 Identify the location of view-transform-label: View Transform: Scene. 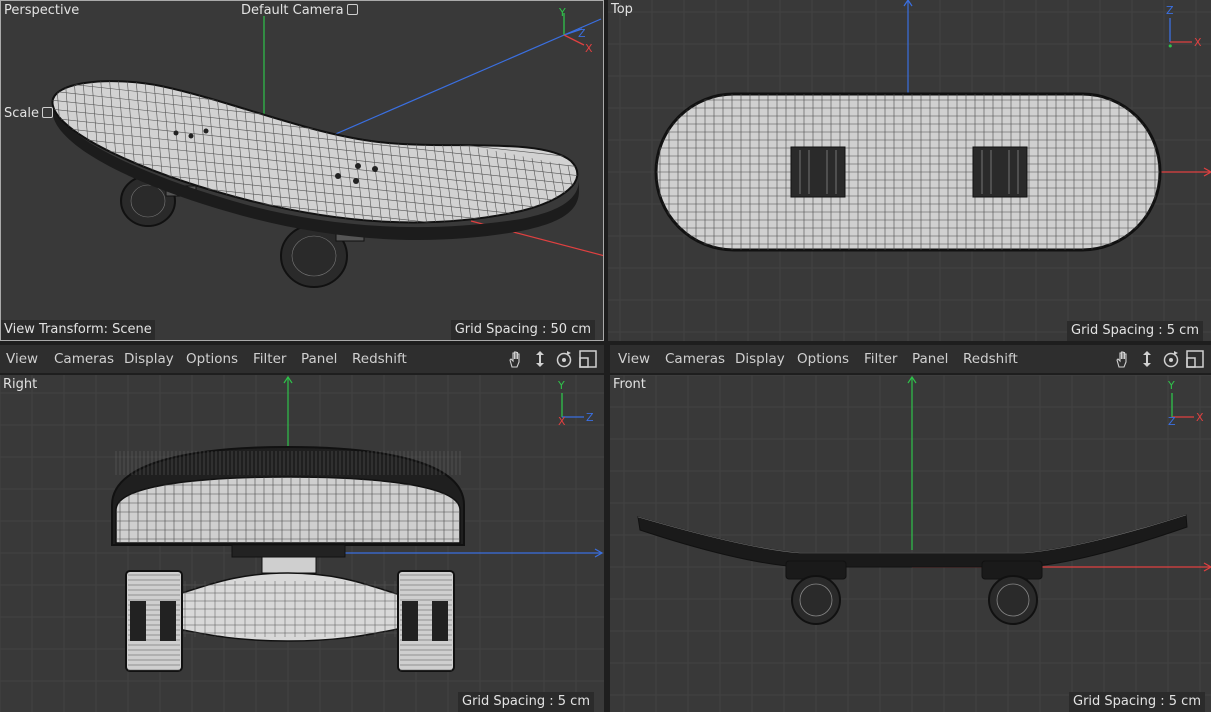
(78, 330).